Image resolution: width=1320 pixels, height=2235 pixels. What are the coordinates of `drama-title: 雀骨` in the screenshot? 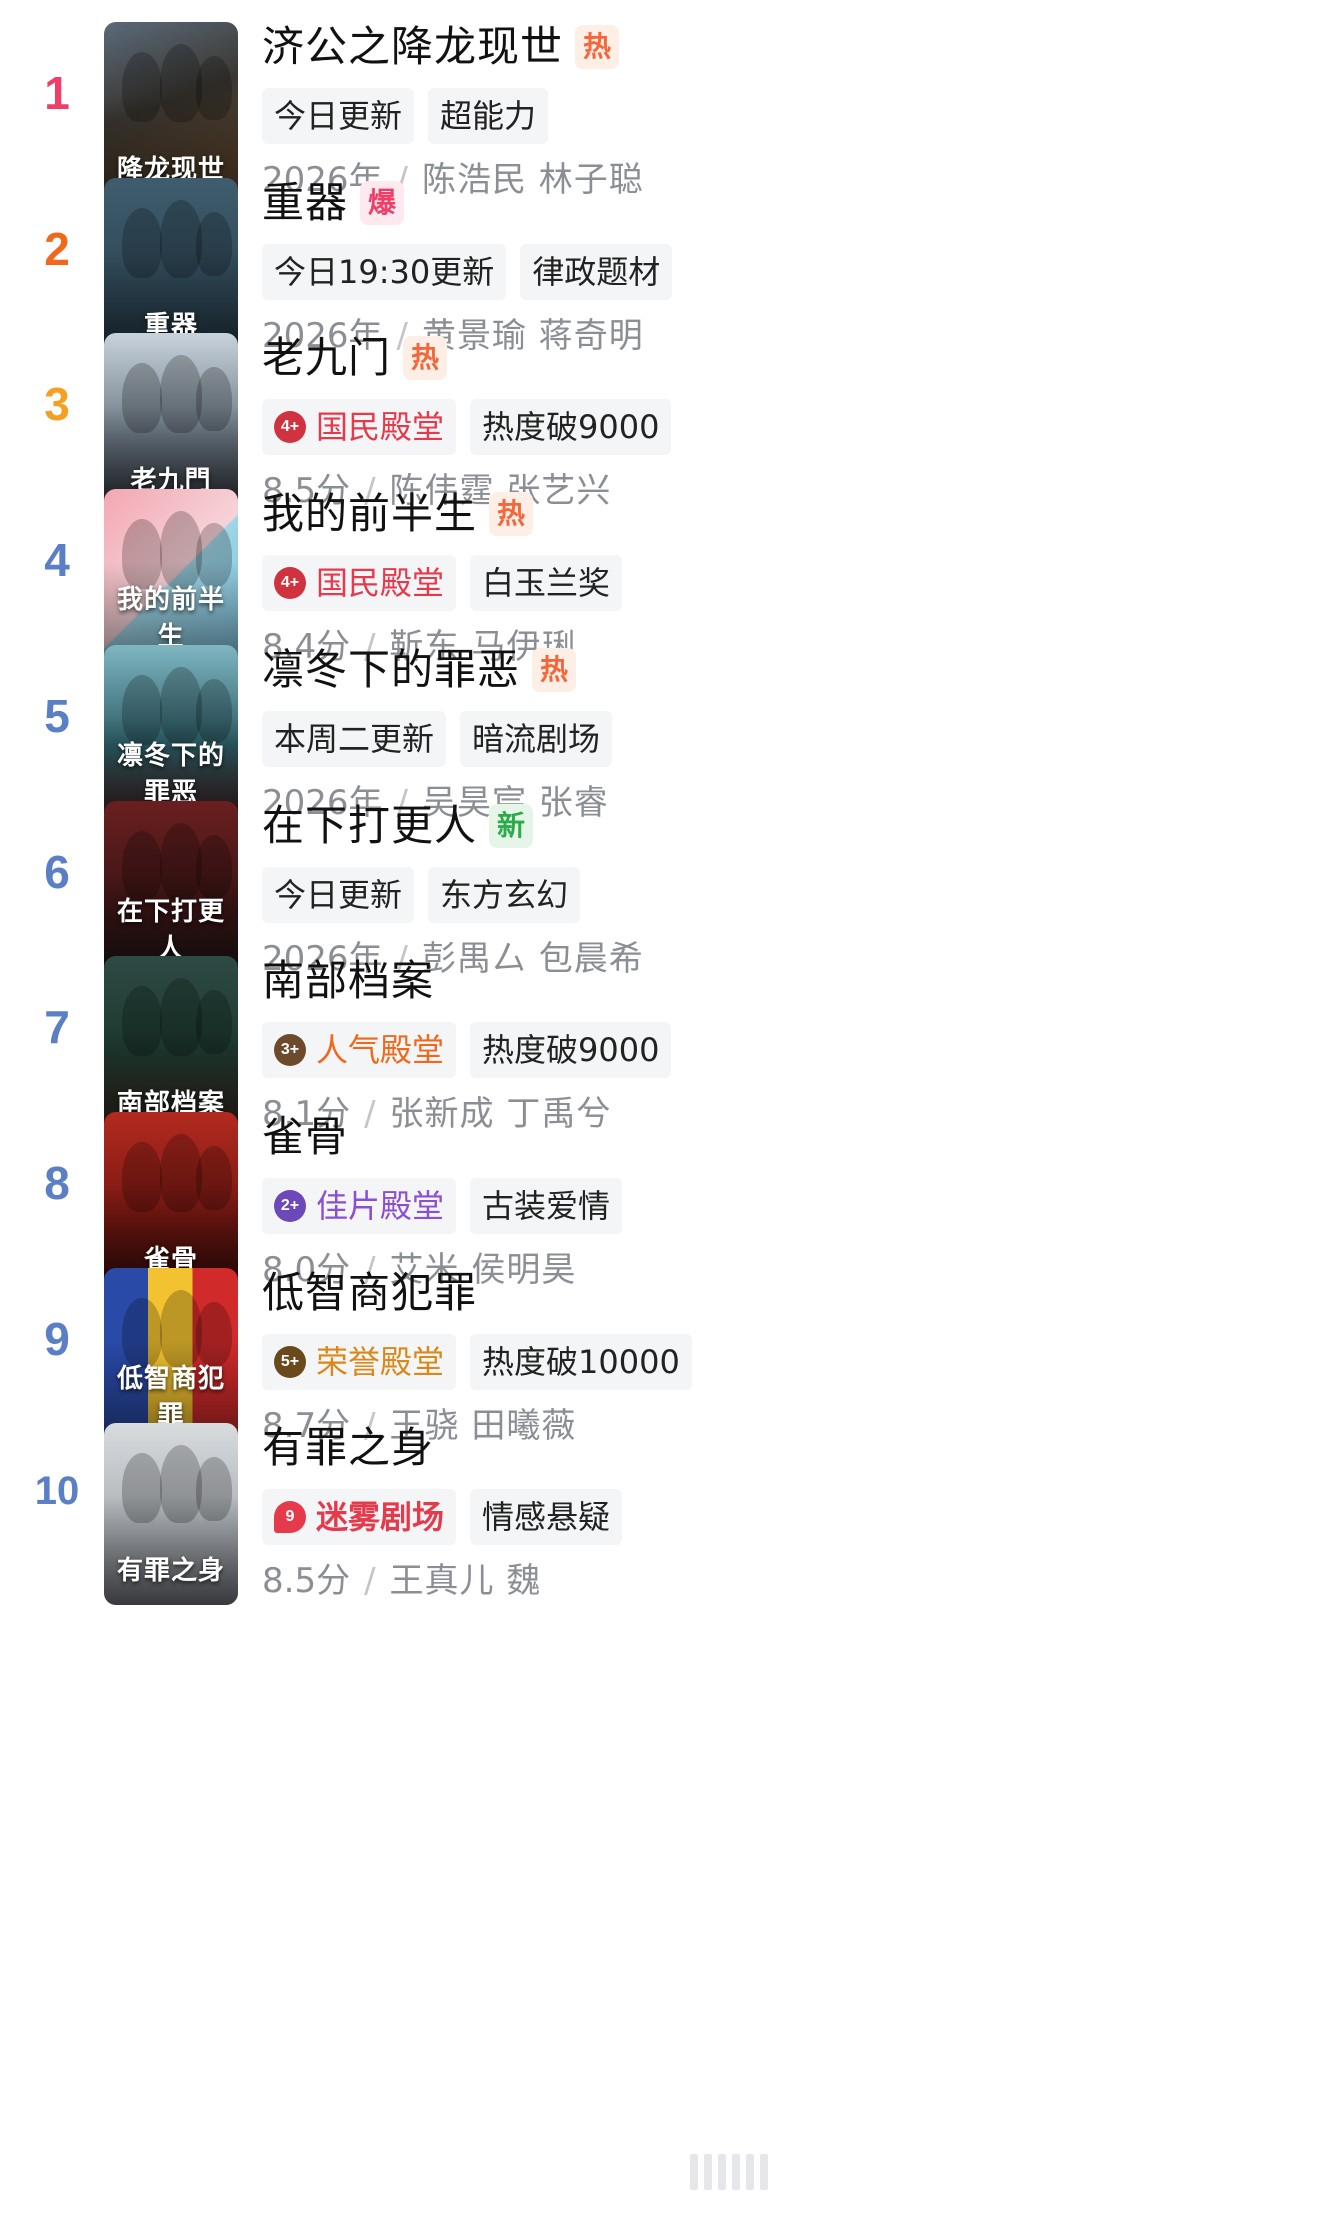 It's located at (305, 1137).